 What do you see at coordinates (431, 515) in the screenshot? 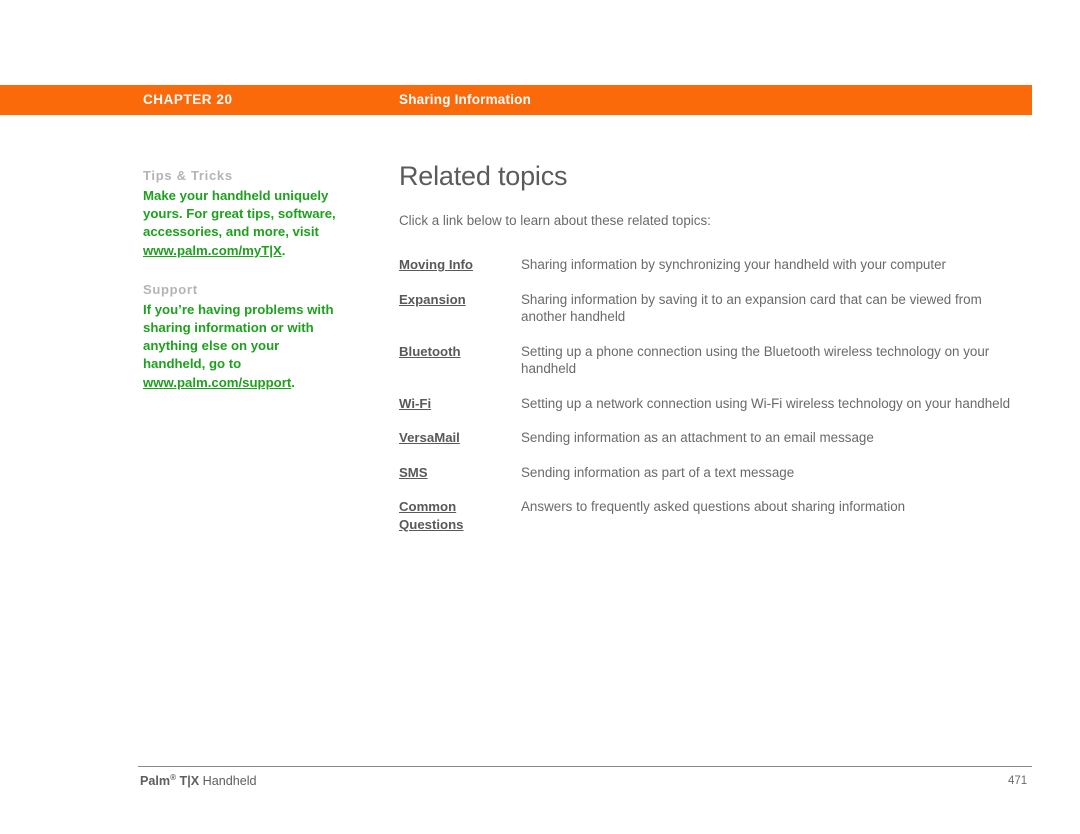
I see `topic-link-common-questions: Common Questions` at bounding box center [431, 515].